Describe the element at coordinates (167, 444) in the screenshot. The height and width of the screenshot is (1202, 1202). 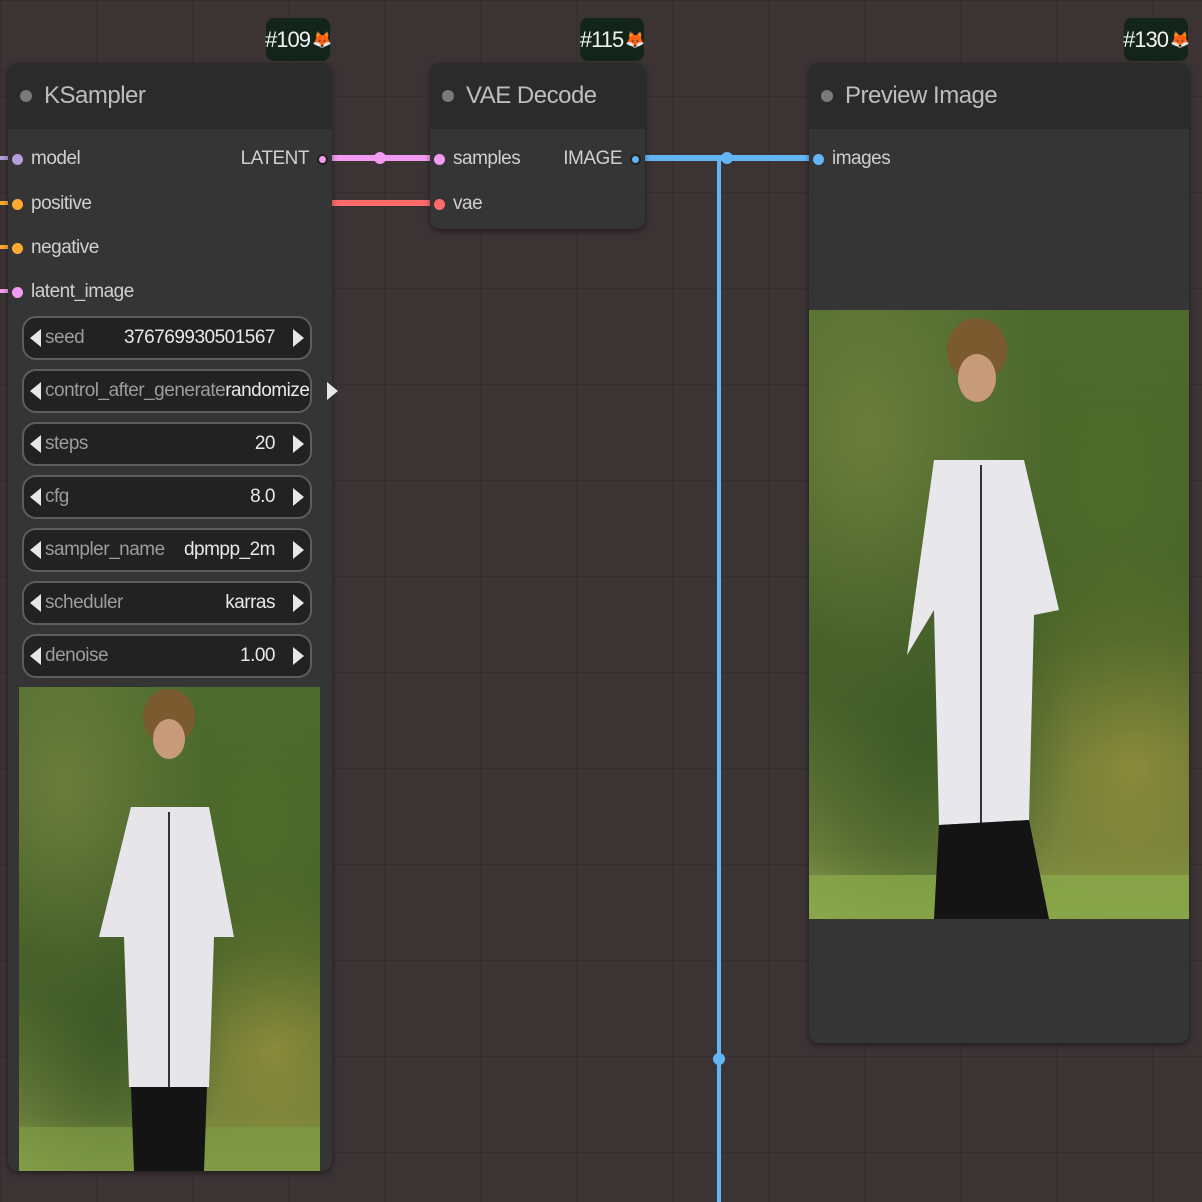
I see `widget-steps: steps 20` at that location.